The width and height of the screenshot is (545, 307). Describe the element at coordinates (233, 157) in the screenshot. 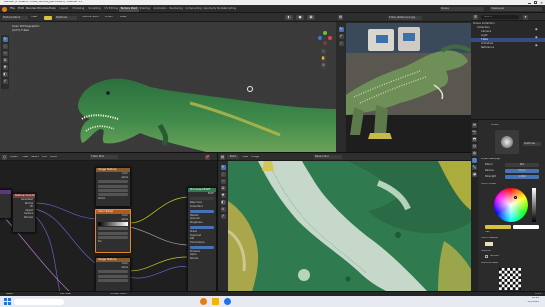

I see `uv-mode-selector: Paint` at that location.